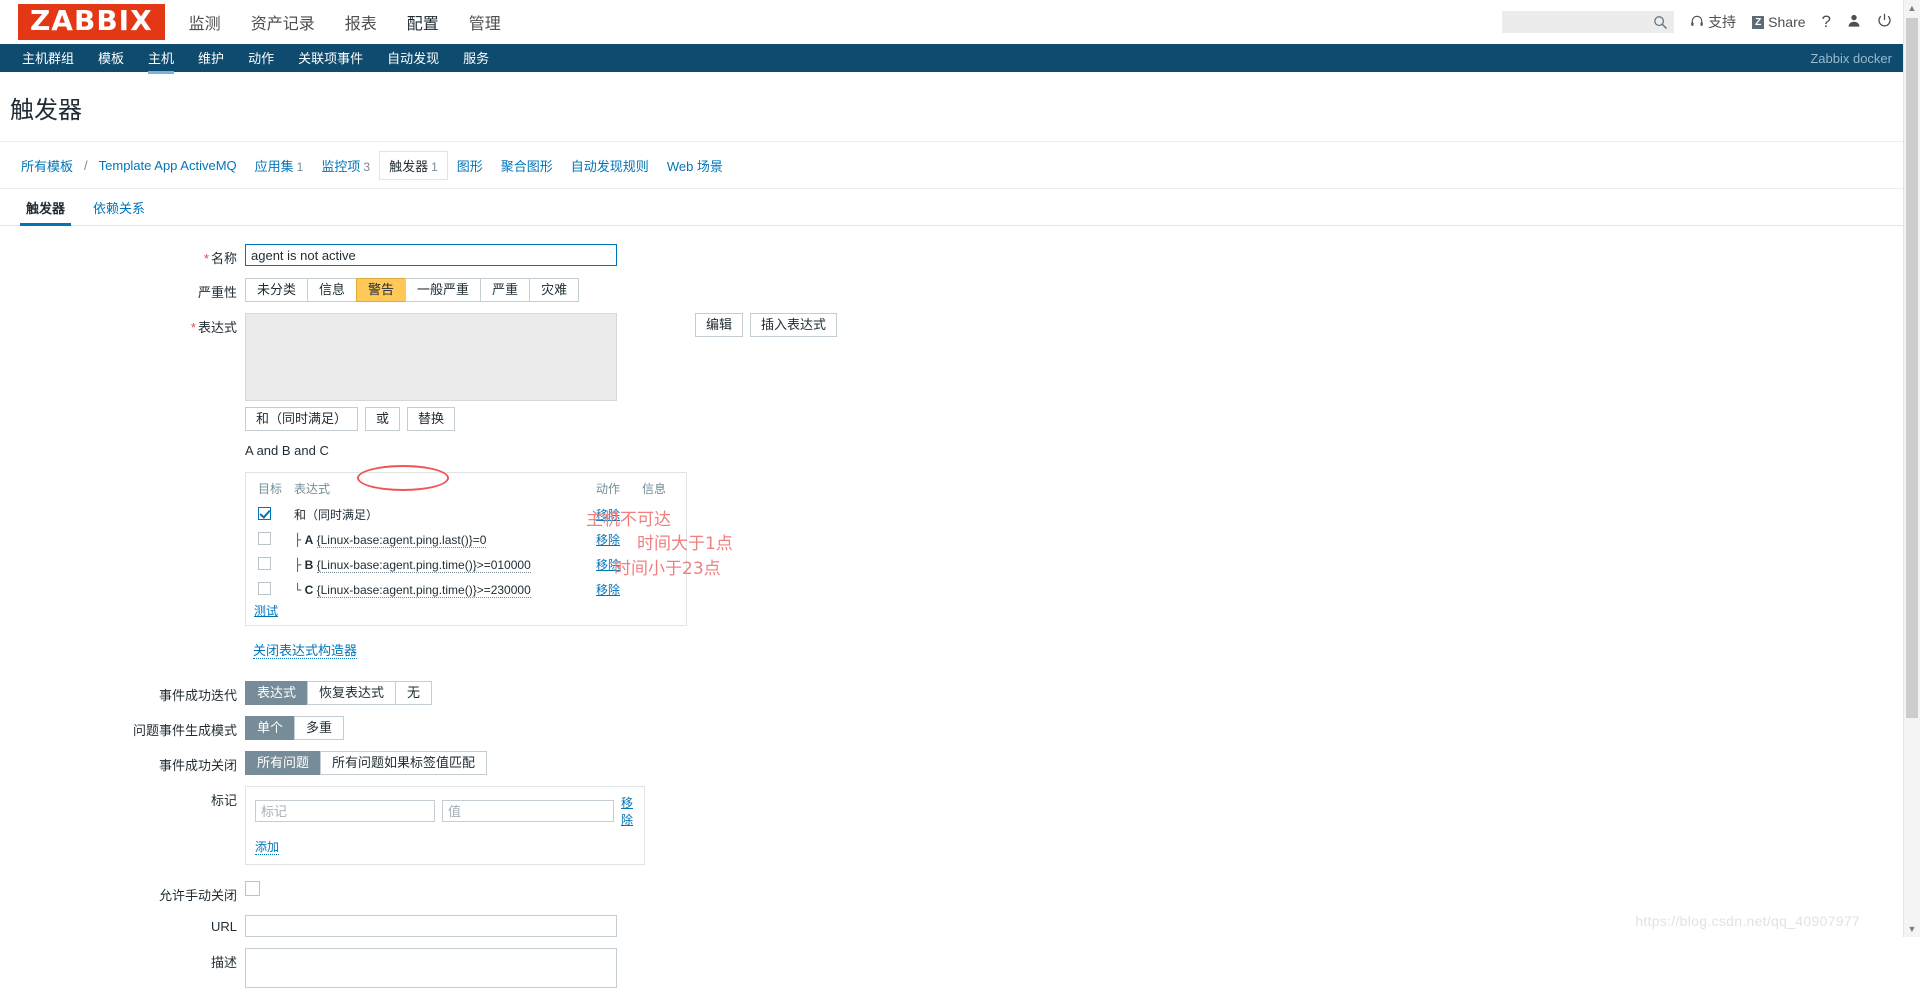 The image size is (1920, 992). I want to click on subnav-item-event-correlation: 关联项事件, so click(330, 58).